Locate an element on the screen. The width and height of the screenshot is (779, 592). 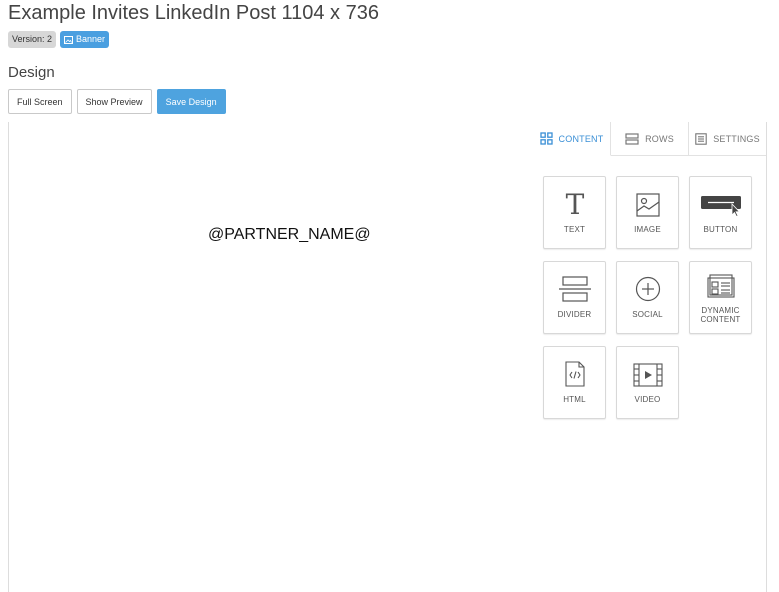
block-button-label: BUTTON is located at coordinates (720, 229).